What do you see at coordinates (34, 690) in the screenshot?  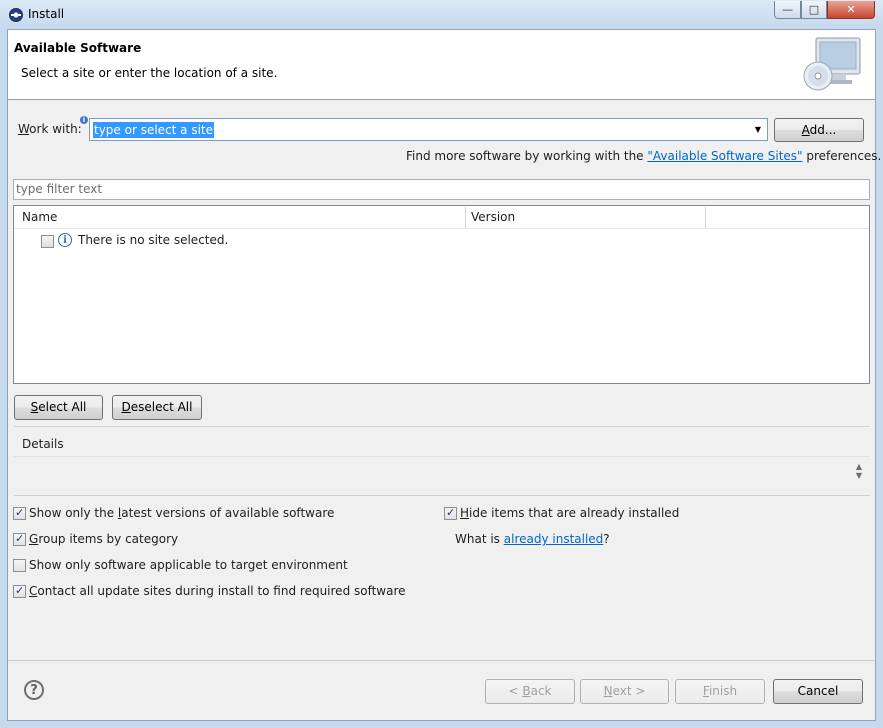 I see `help-icon: ?` at bounding box center [34, 690].